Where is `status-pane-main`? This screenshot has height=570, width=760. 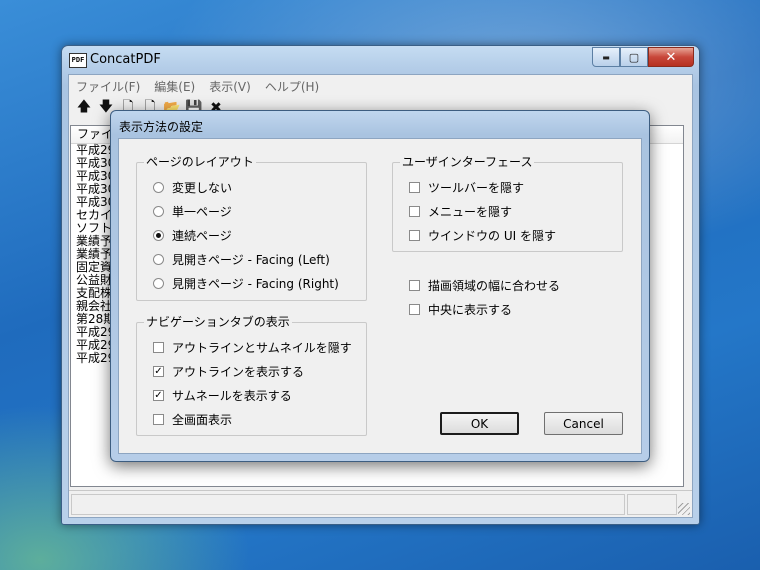 status-pane-main is located at coordinates (348, 504).